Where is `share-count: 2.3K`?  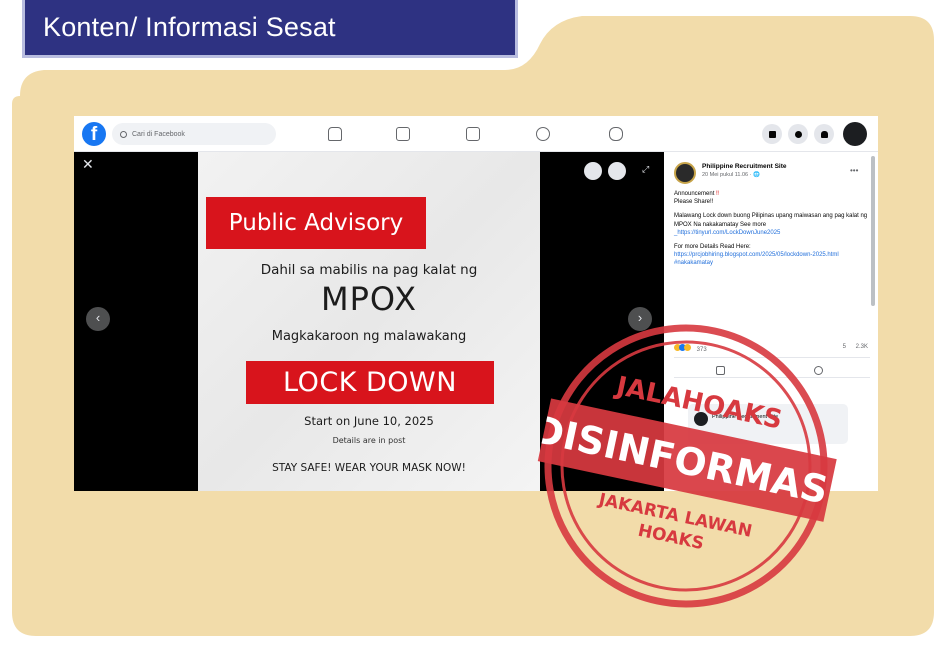
share-count: 2.3K is located at coordinates (862, 347).